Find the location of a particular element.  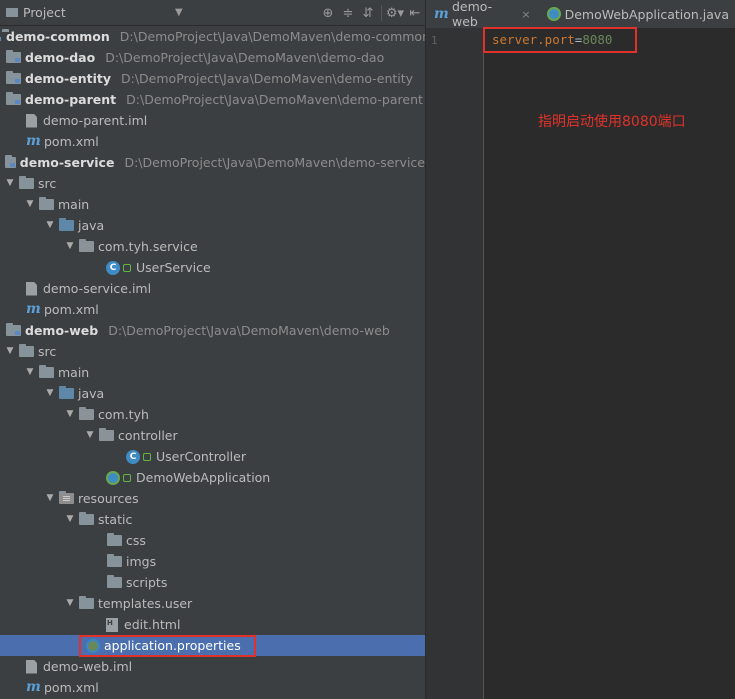

project-panel-title: Project is located at coordinates (44, 12).